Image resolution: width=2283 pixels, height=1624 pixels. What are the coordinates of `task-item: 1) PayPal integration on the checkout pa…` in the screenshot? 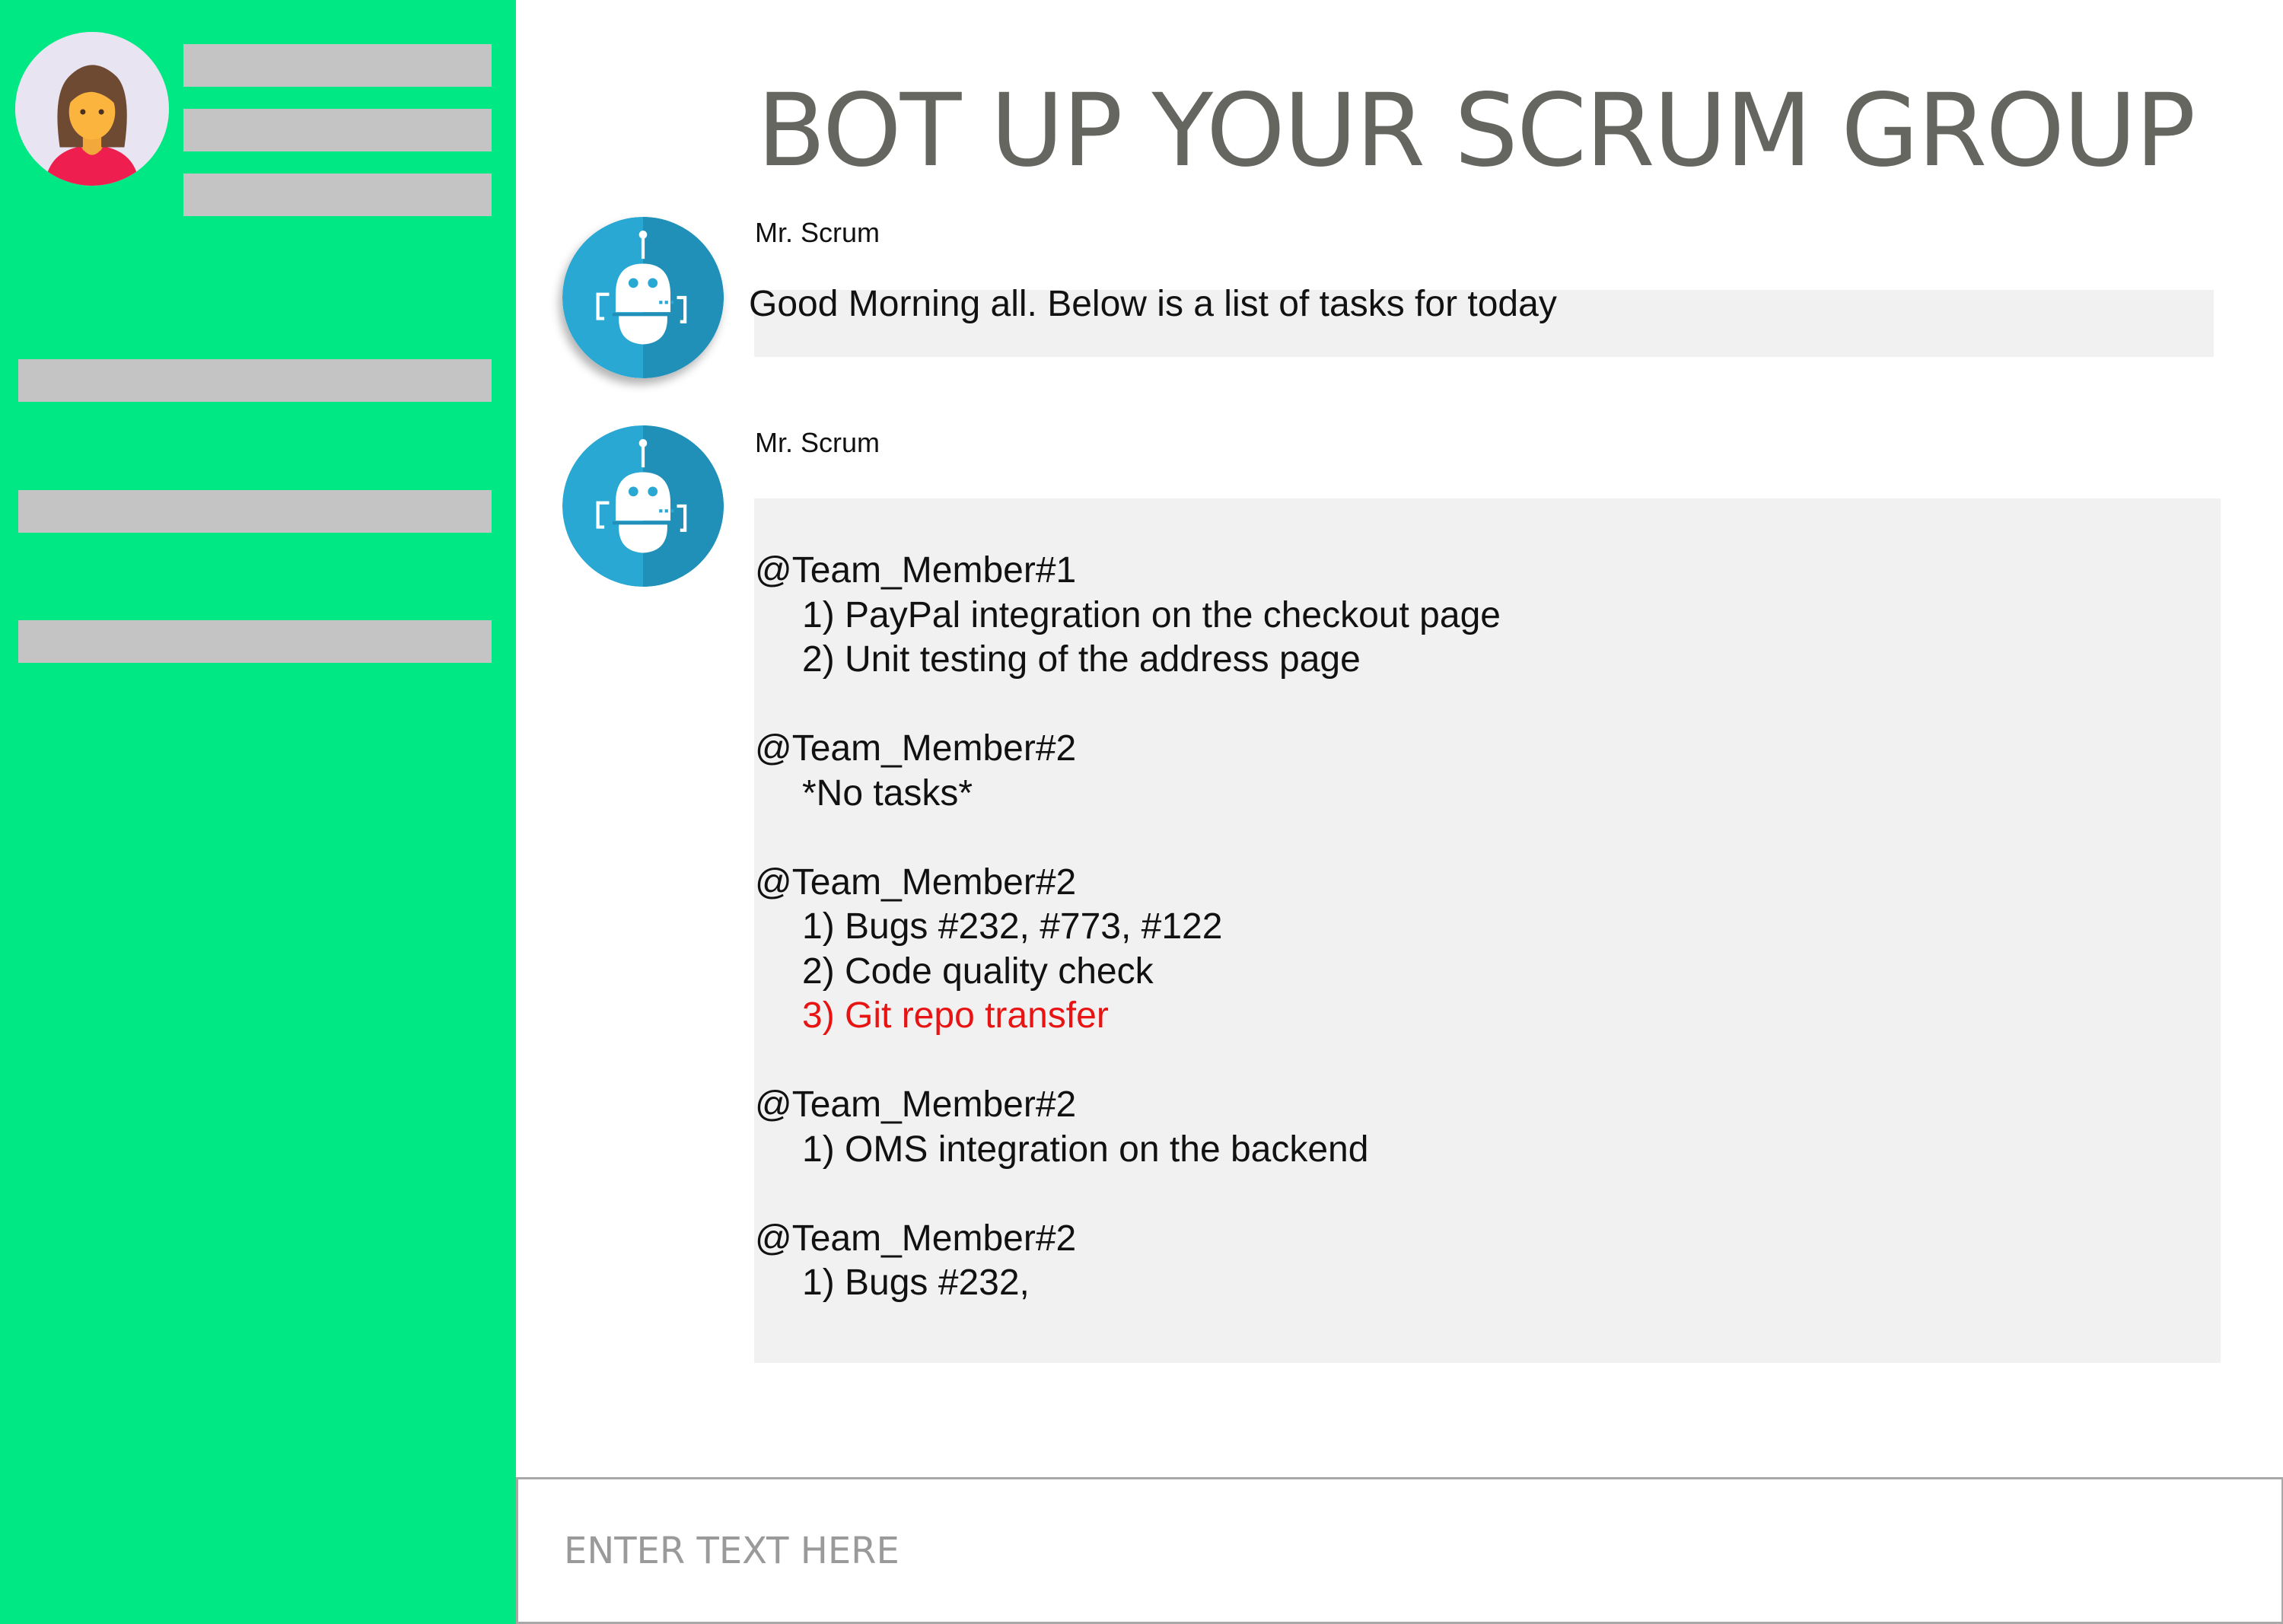 It's located at (1151, 614).